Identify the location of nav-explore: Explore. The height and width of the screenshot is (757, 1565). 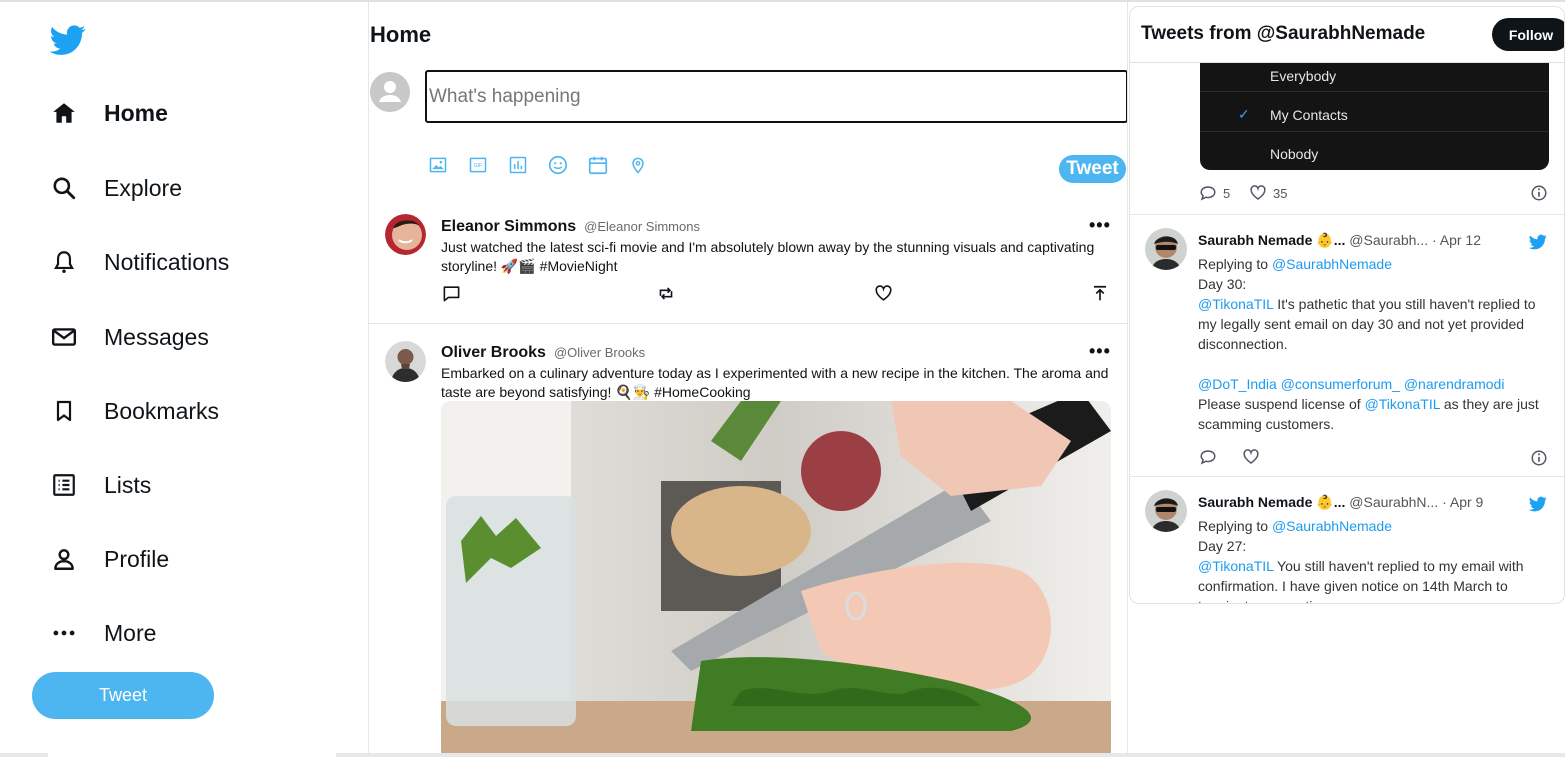
(116, 188).